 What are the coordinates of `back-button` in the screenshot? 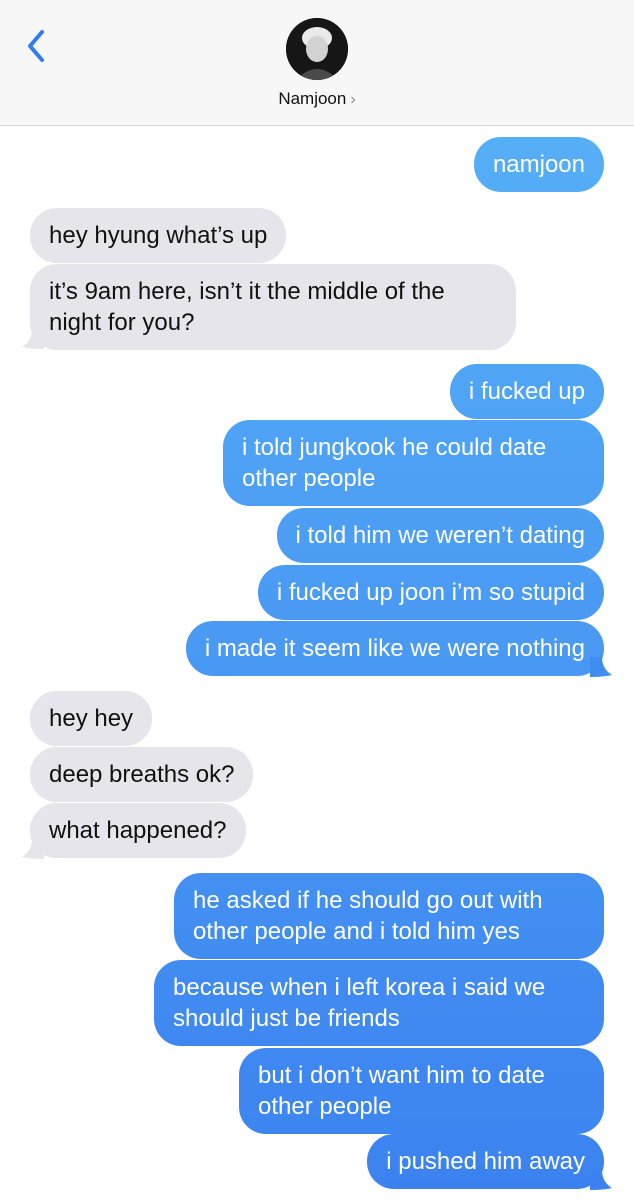 It's located at (37, 46).